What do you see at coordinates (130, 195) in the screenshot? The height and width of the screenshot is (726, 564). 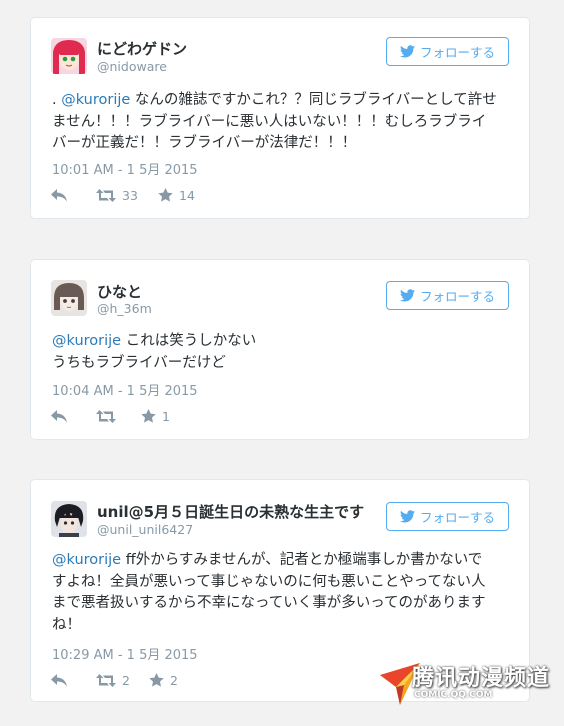 I see `retweet-count: 33` at bounding box center [130, 195].